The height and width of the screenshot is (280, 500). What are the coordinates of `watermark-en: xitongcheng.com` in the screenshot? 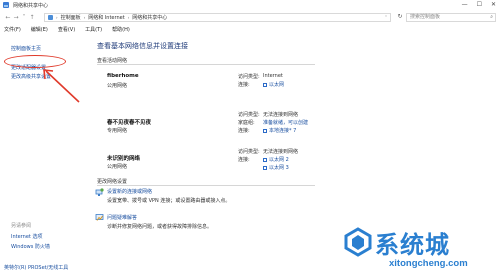 It's located at (428, 263).